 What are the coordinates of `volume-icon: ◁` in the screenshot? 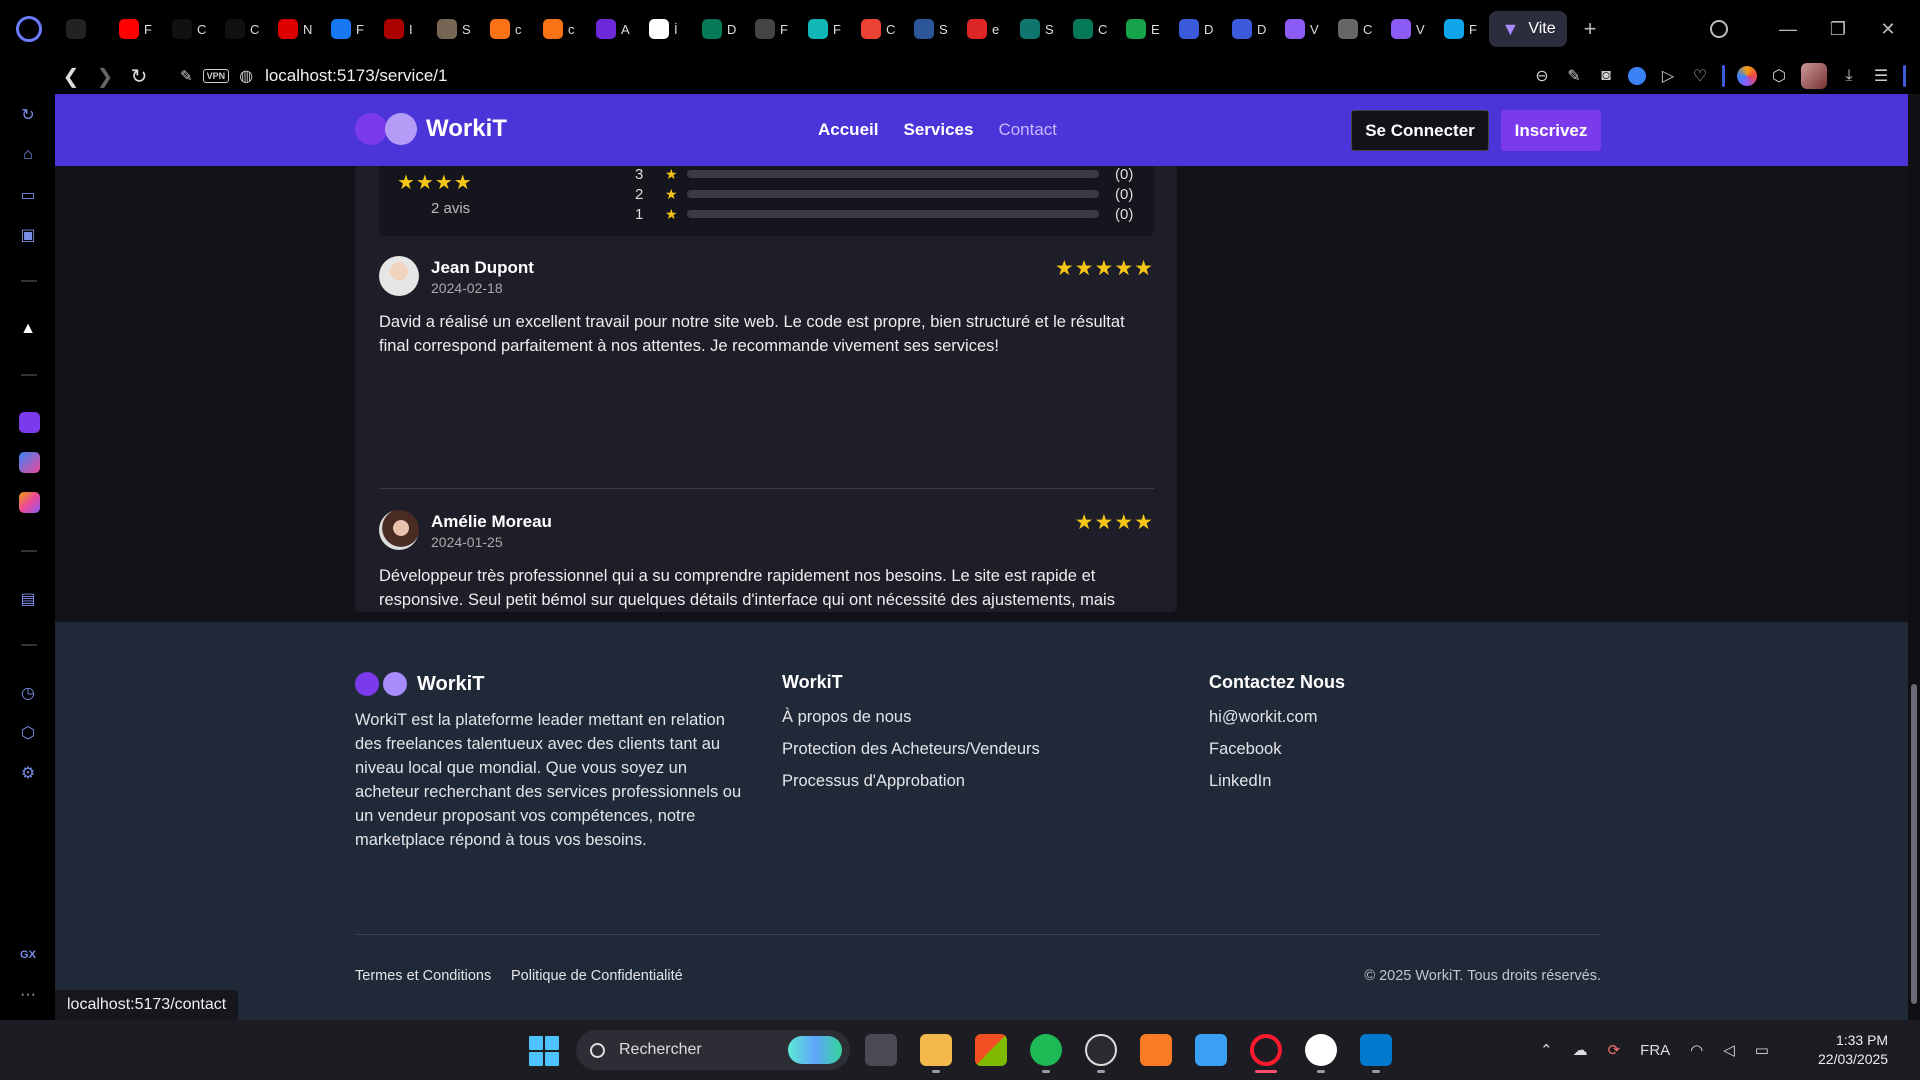 It's located at (1729, 1050).